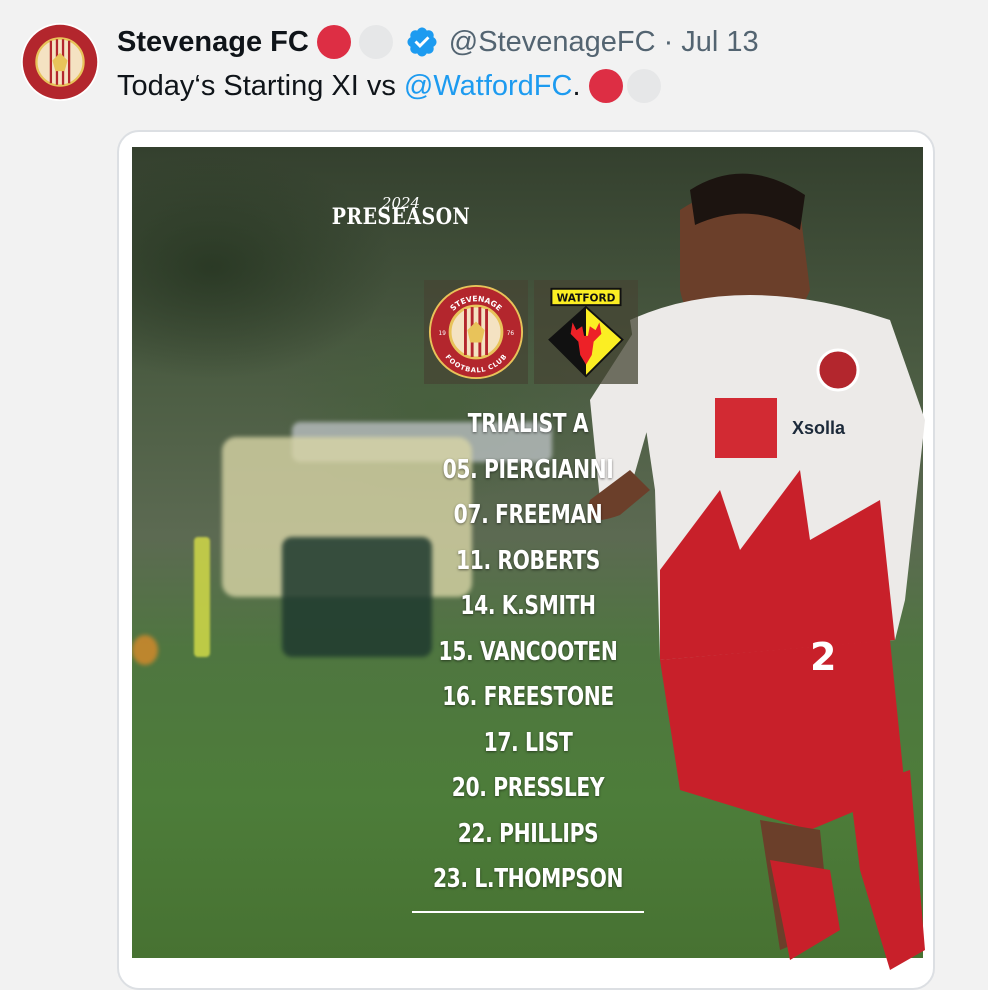 This screenshot has width=988, height=990. What do you see at coordinates (145, 650) in the screenshot?
I see `background-cone` at bounding box center [145, 650].